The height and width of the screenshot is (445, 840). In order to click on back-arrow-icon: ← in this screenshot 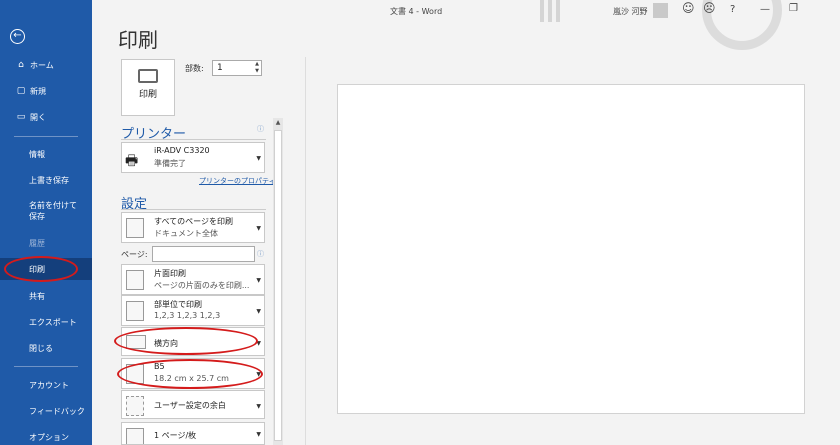, I will do `click(17, 36)`.